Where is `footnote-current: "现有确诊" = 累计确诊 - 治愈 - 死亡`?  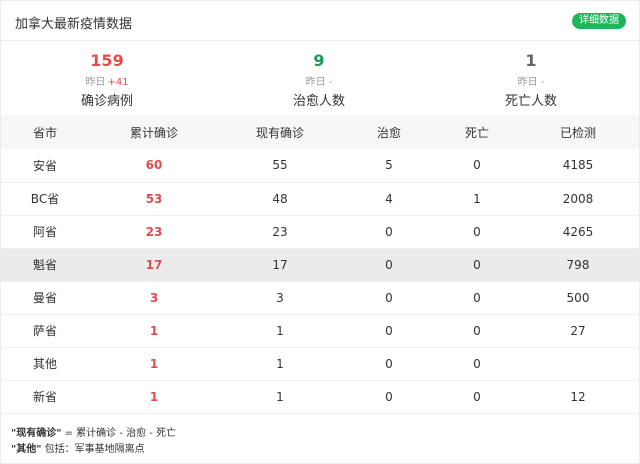 footnote-current: "现有确诊" = 累计确诊 - 治愈 - 死亡 is located at coordinates (93, 431).